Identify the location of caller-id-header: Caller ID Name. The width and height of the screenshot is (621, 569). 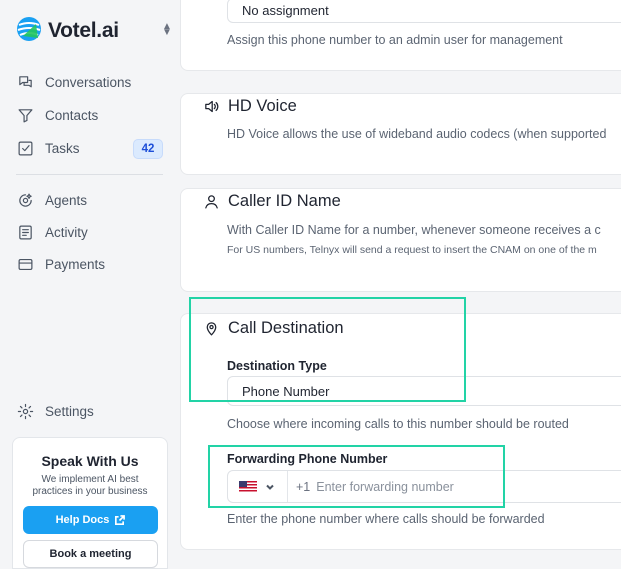
(272, 201).